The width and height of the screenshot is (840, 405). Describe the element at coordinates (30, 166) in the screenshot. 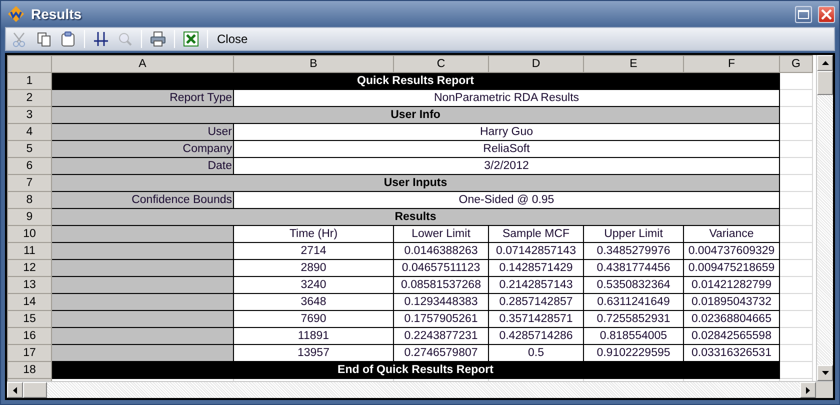

I see `row-header: 6` at that location.